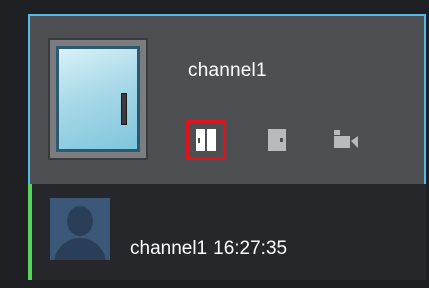 This screenshot has height=288, width=429. I want to click on video-camera-icon, so click(346, 139).